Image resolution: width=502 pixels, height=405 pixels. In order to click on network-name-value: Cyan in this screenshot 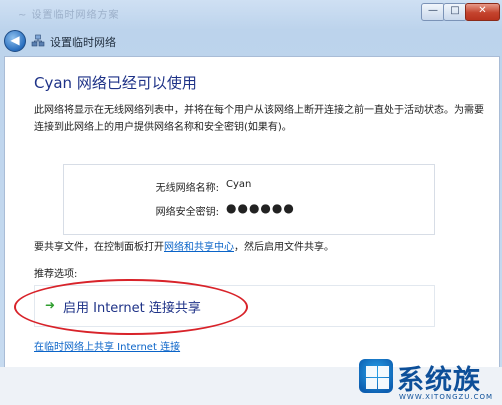, I will do `click(239, 184)`.